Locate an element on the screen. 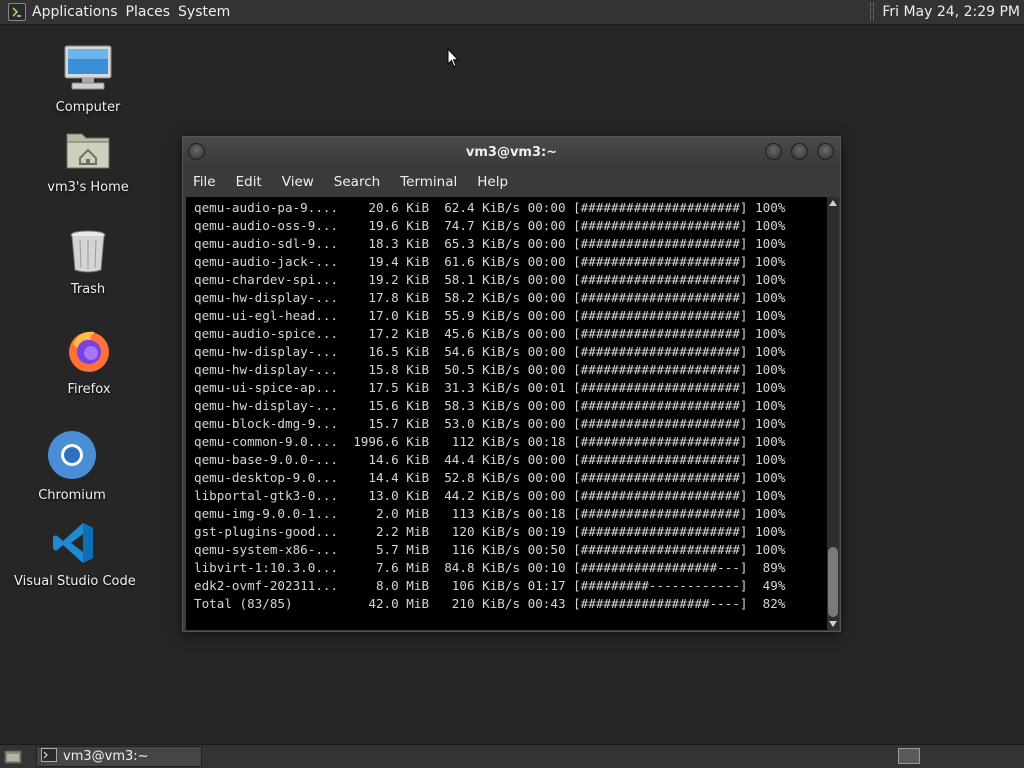 The width and height of the screenshot is (1024, 768). terminal-logo-icon is located at coordinates (17, 12).